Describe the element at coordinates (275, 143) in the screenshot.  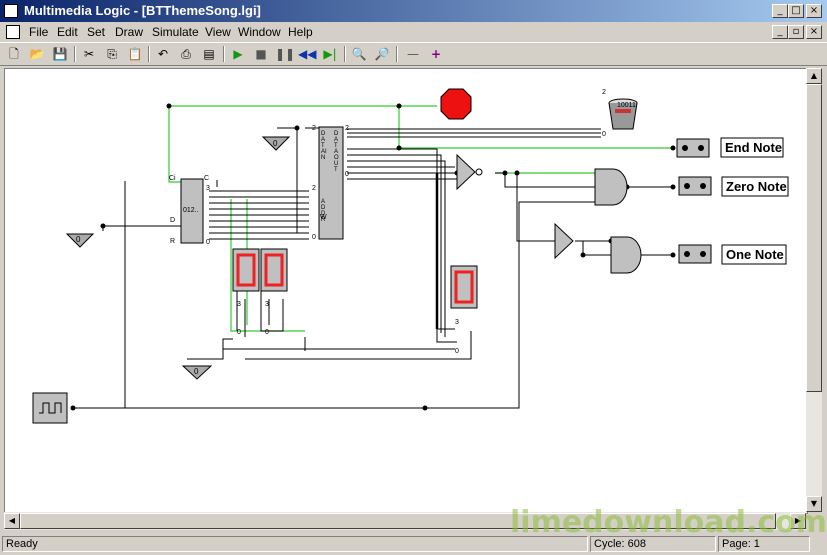
I see `ground-2-label: 0` at that location.